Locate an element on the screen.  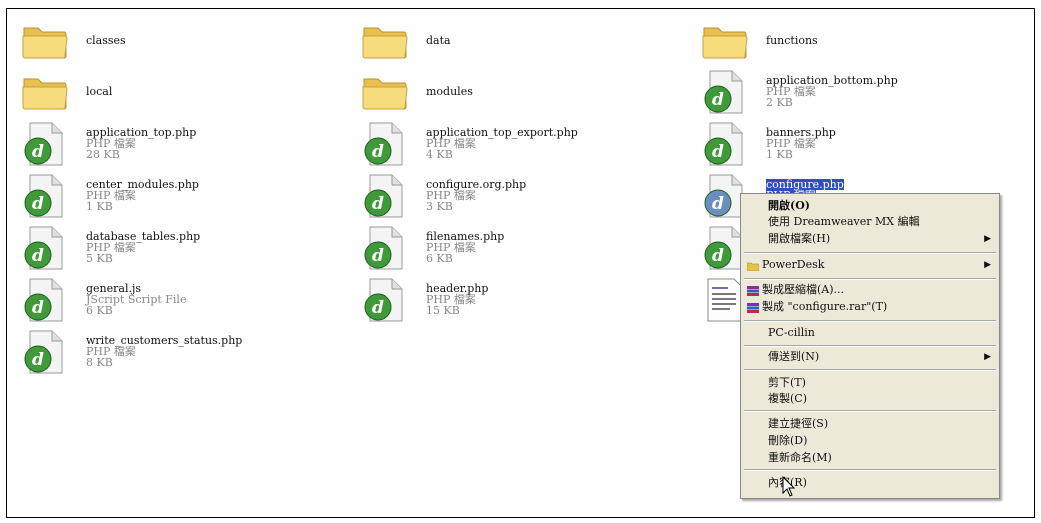
file-name: data is located at coordinates (438, 40).